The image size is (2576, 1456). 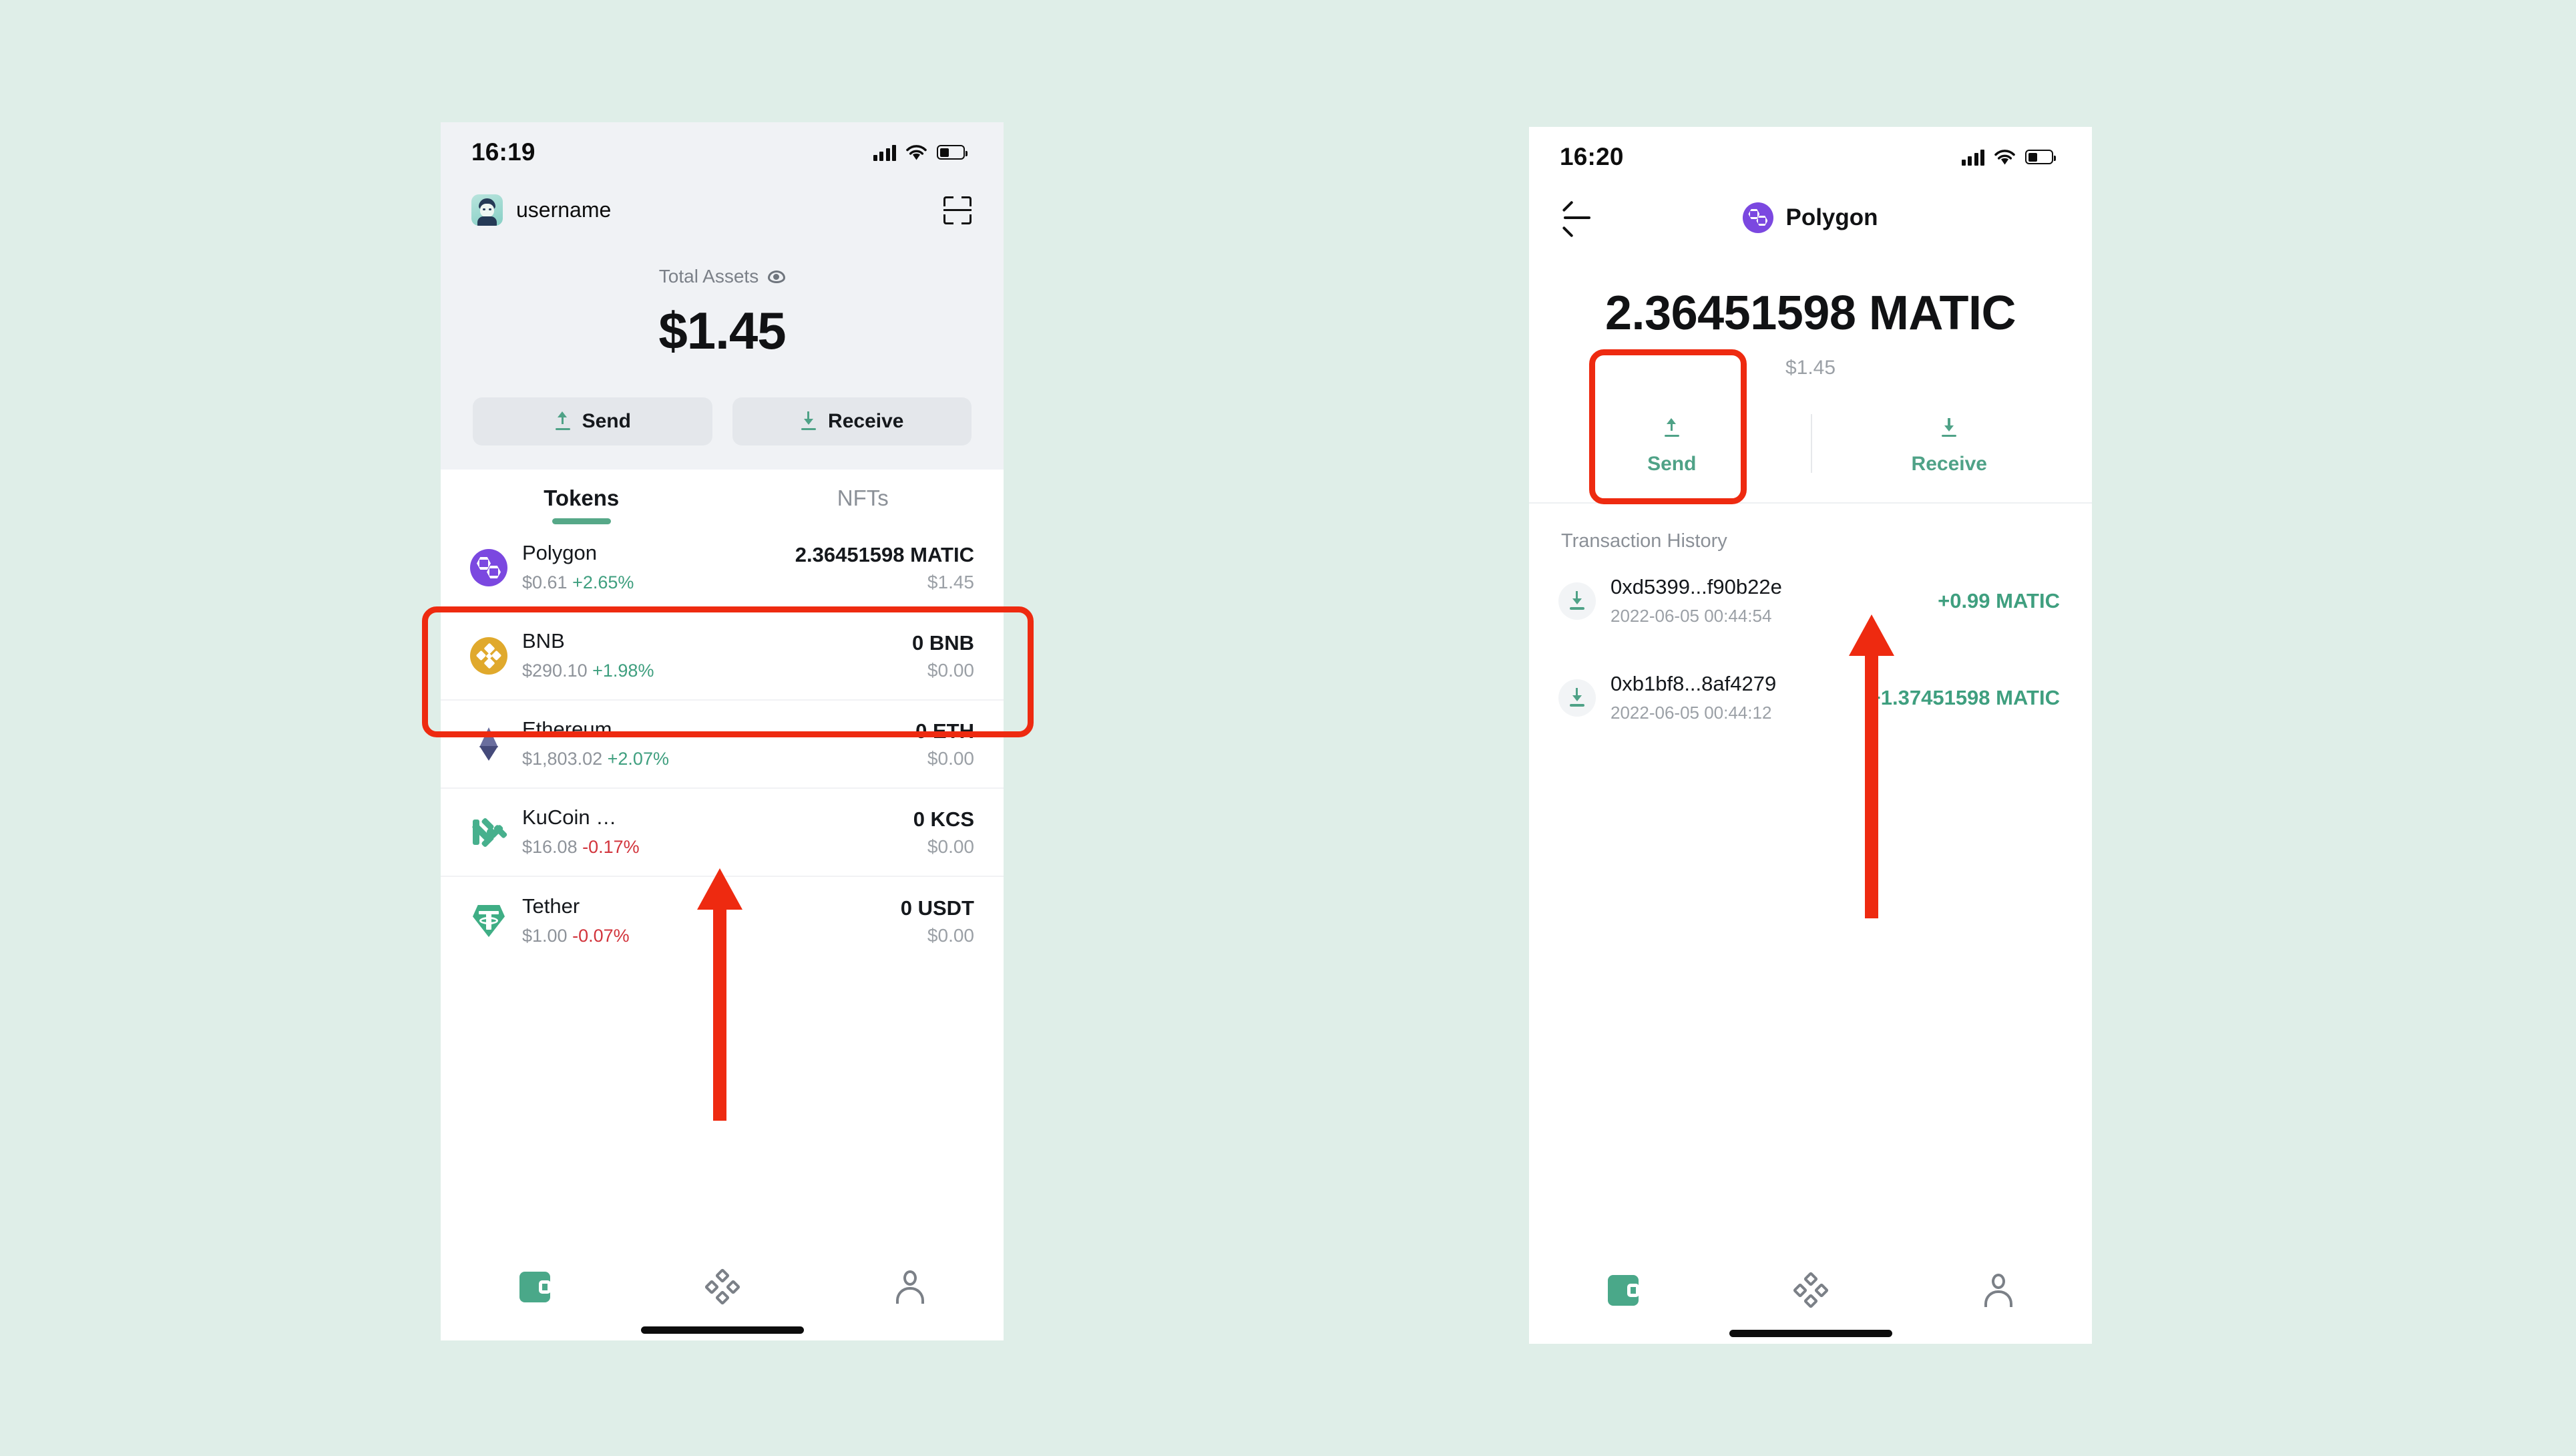 What do you see at coordinates (951, 582) in the screenshot?
I see `token-value: $1.45` at bounding box center [951, 582].